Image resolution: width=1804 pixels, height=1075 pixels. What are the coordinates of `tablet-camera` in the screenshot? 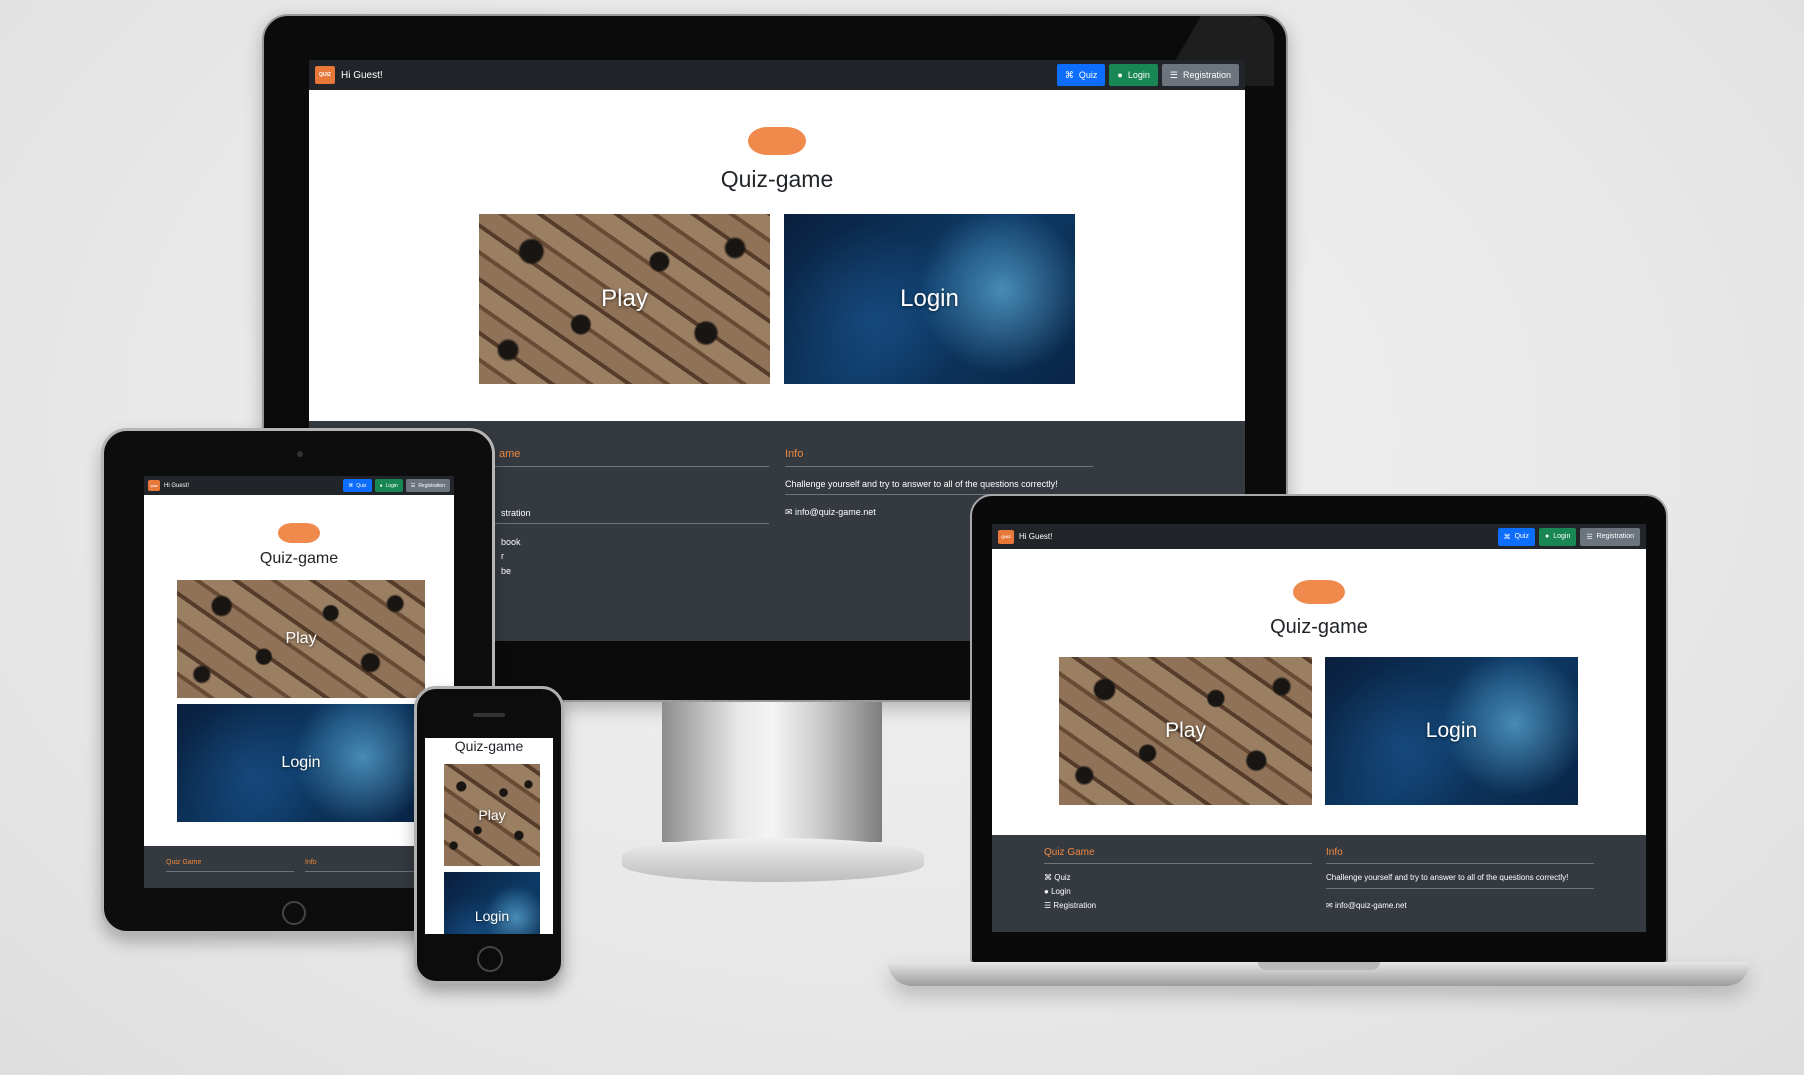 It's located at (300, 454).